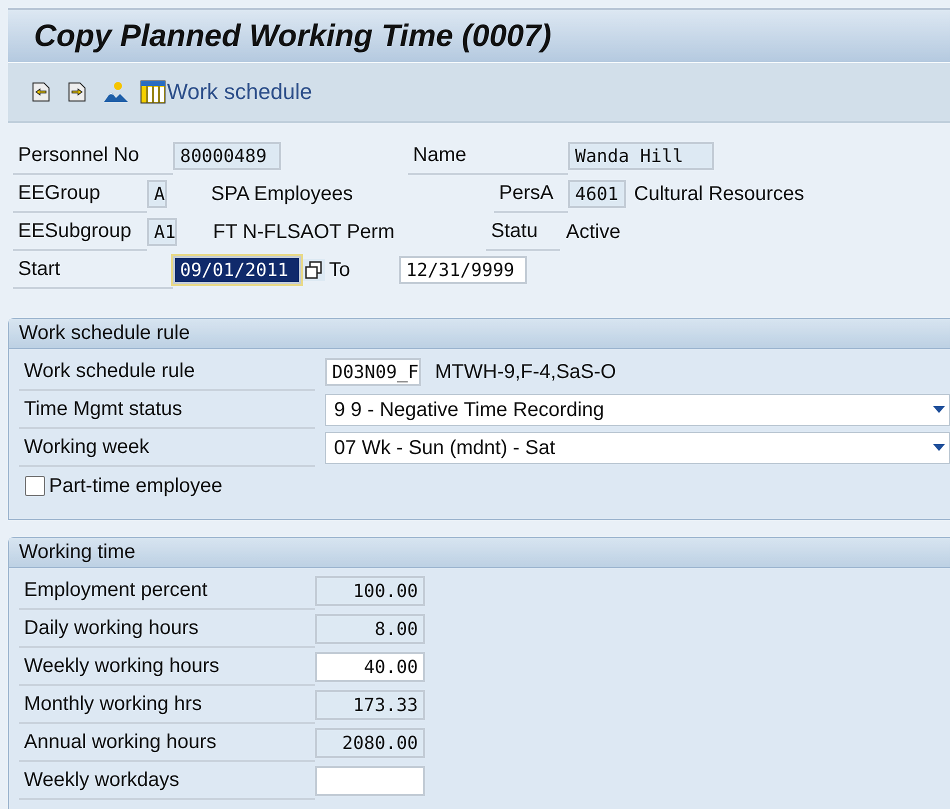  Describe the element at coordinates (153, 92) in the screenshot. I see `calendar-grid-icon` at that location.